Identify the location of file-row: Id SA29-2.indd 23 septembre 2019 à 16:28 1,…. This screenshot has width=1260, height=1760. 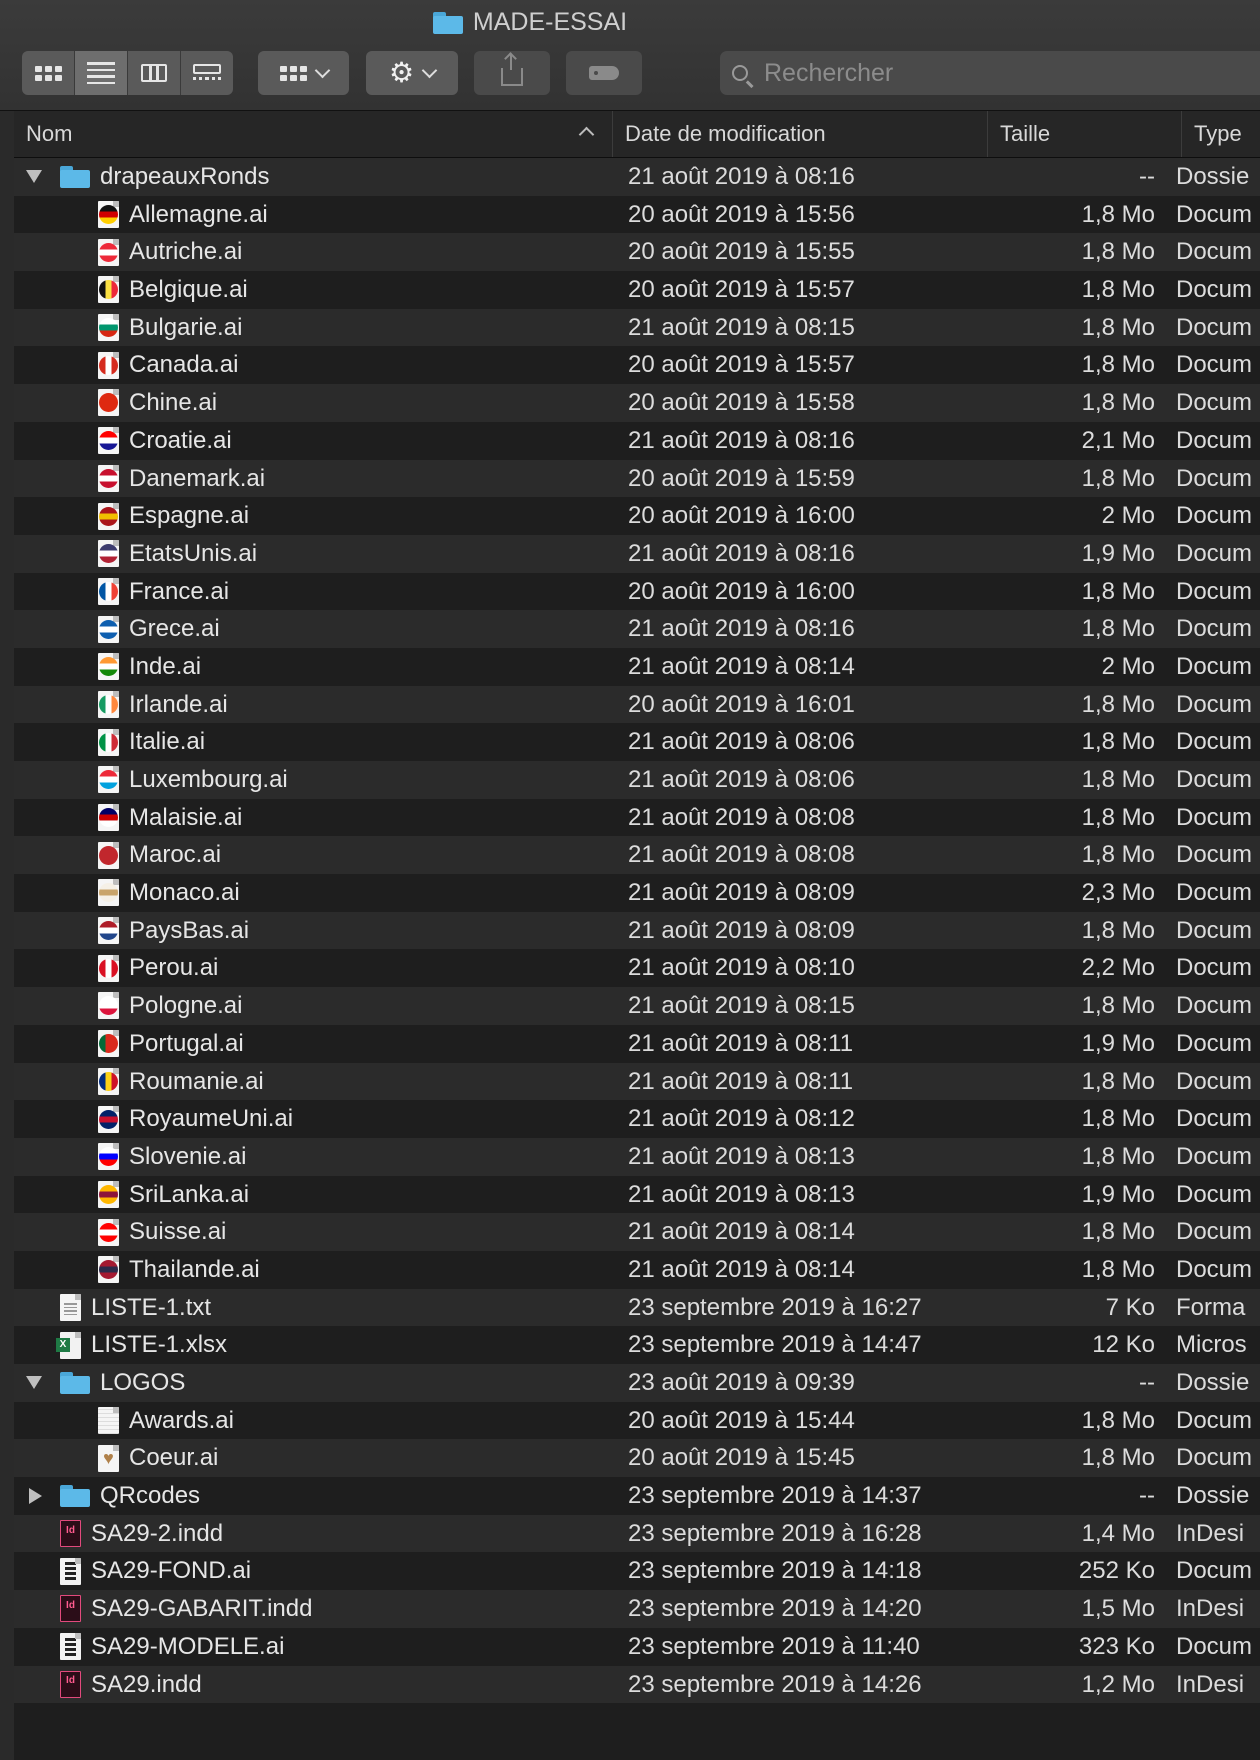
(637, 1533).